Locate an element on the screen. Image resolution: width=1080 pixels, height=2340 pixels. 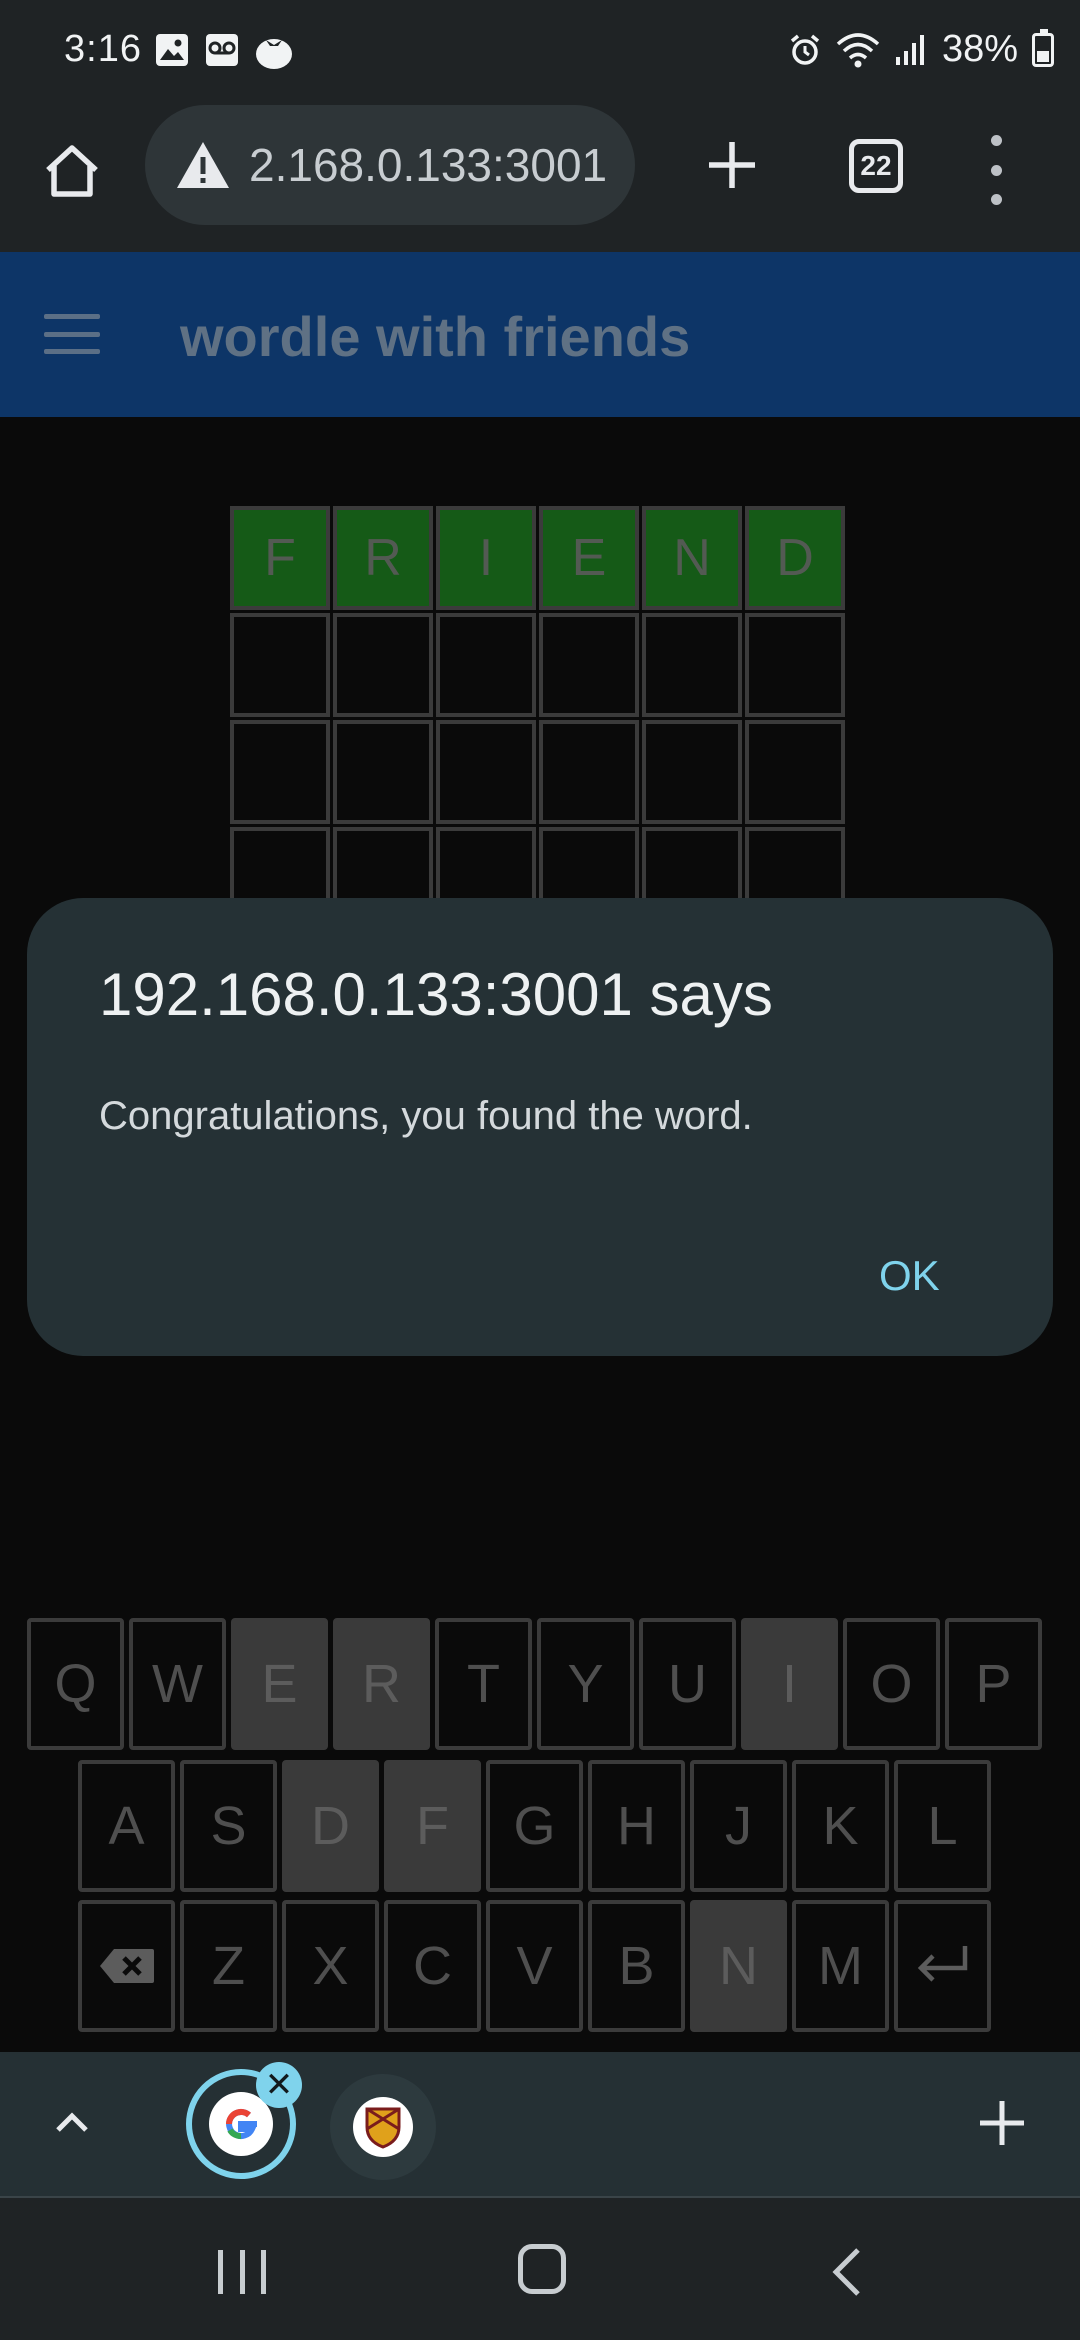
key-y: Y is located at coordinates (585, 1684).